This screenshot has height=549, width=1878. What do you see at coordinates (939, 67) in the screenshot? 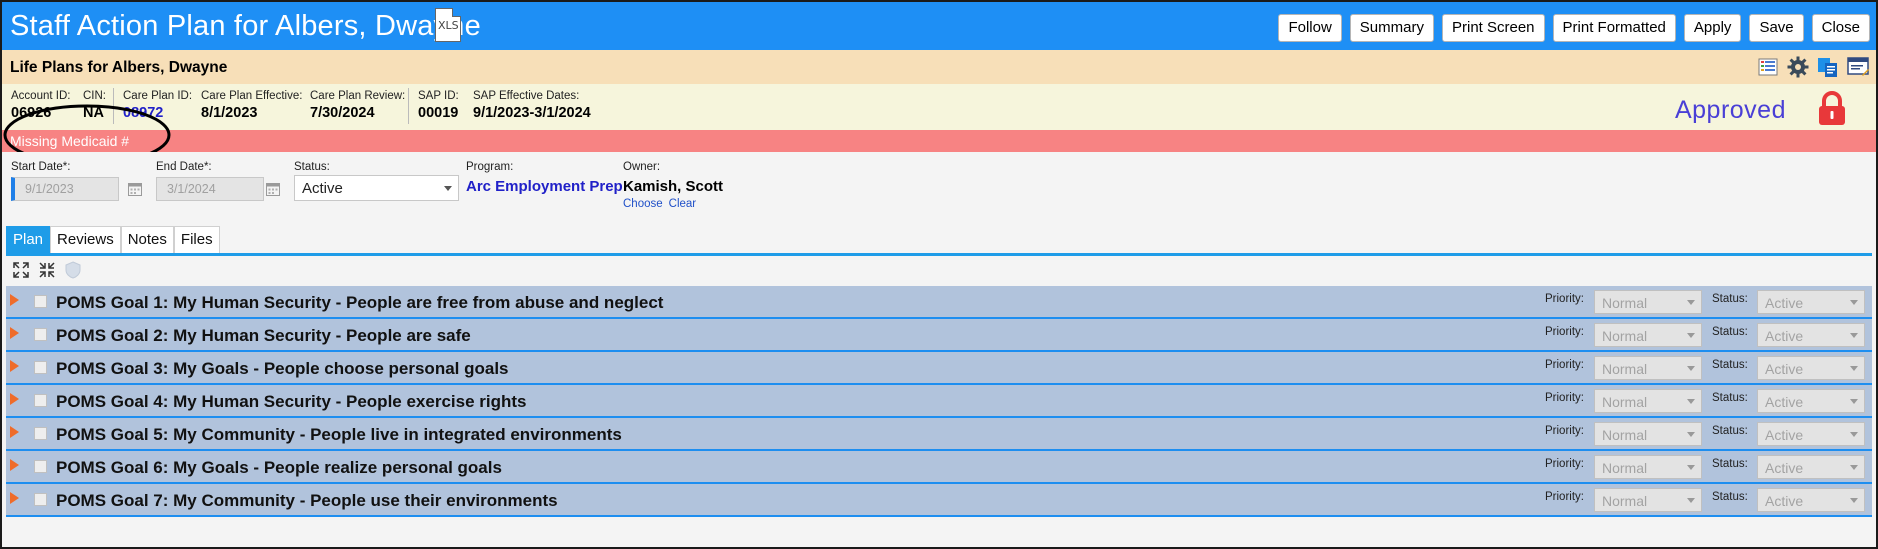
I see `life-plans-header: Life Plans for Albers, Dwayne` at bounding box center [939, 67].